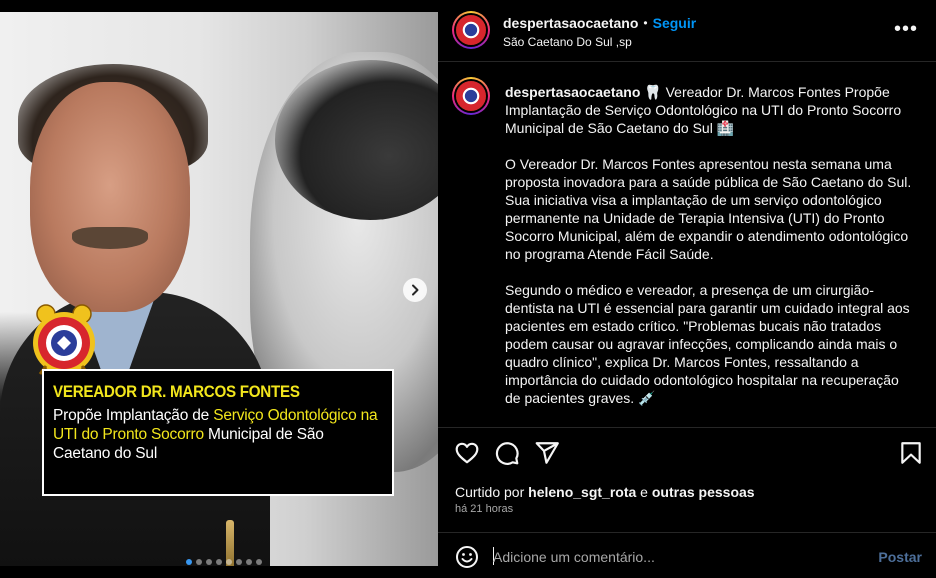 The height and width of the screenshot is (578, 936). I want to click on chevron-right-icon, so click(415, 290).